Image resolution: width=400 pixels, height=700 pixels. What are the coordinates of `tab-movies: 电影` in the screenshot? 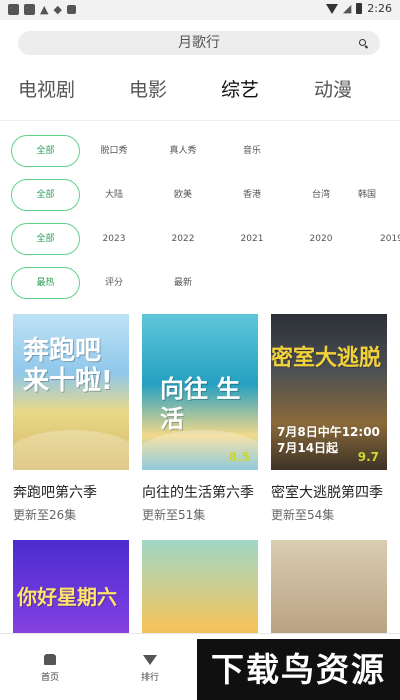 It's located at (148, 90).